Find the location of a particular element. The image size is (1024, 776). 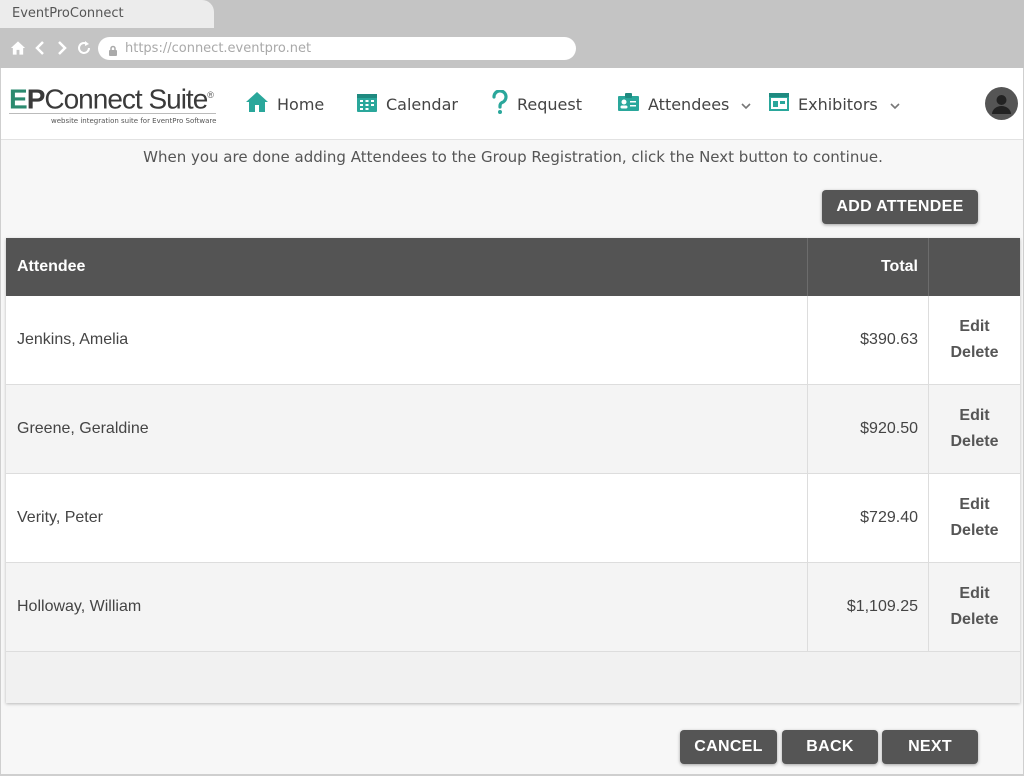

nav-attendees: Attendees is located at coordinates (684, 104).